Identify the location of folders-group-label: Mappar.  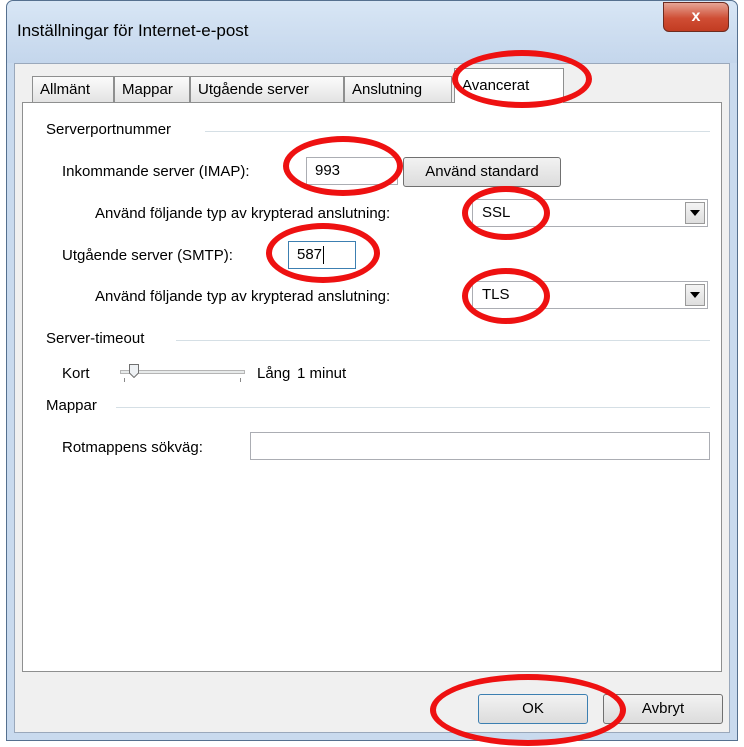
(74, 405).